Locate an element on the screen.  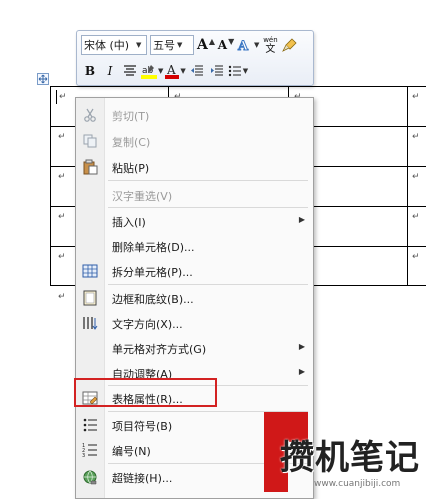
borders-icon is located at coordinates (90, 298).